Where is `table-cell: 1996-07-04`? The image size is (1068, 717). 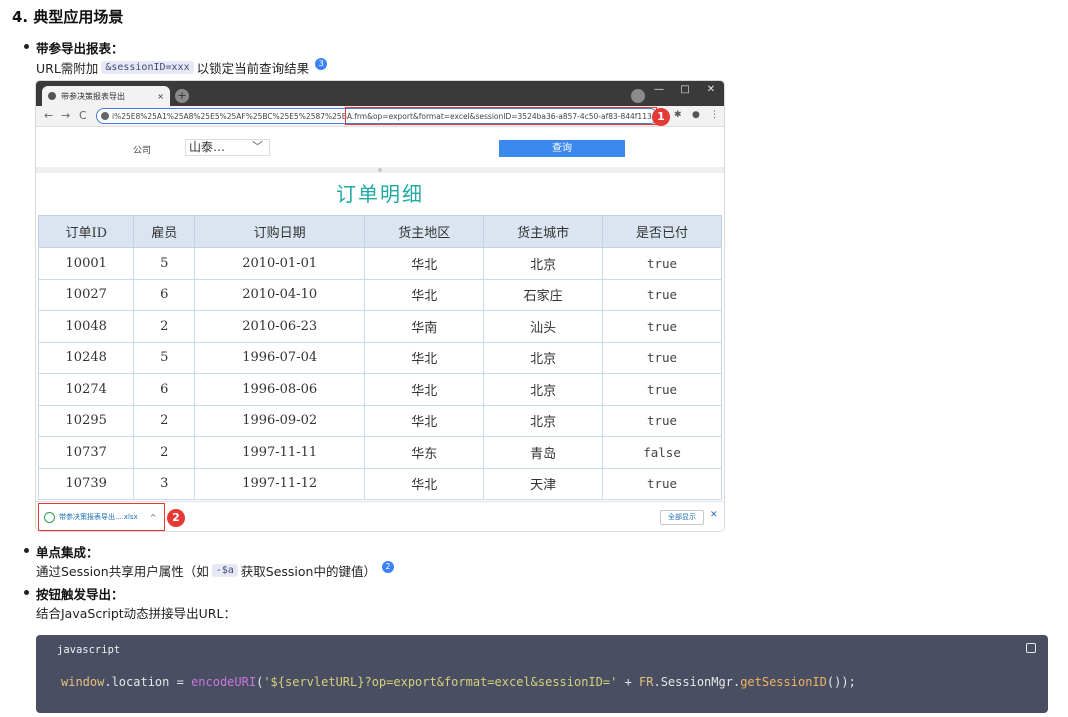 table-cell: 1996-07-04 is located at coordinates (280, 357).